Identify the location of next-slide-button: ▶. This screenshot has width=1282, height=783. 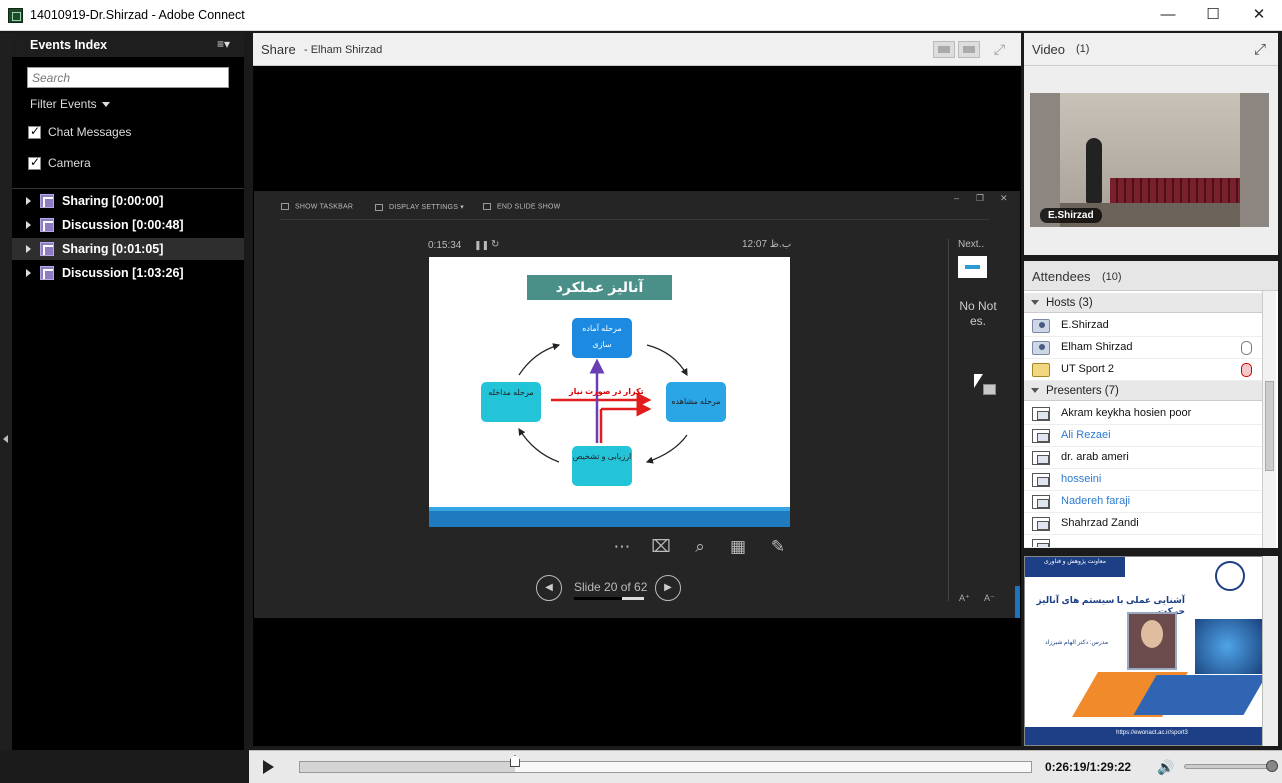
(668, 588).